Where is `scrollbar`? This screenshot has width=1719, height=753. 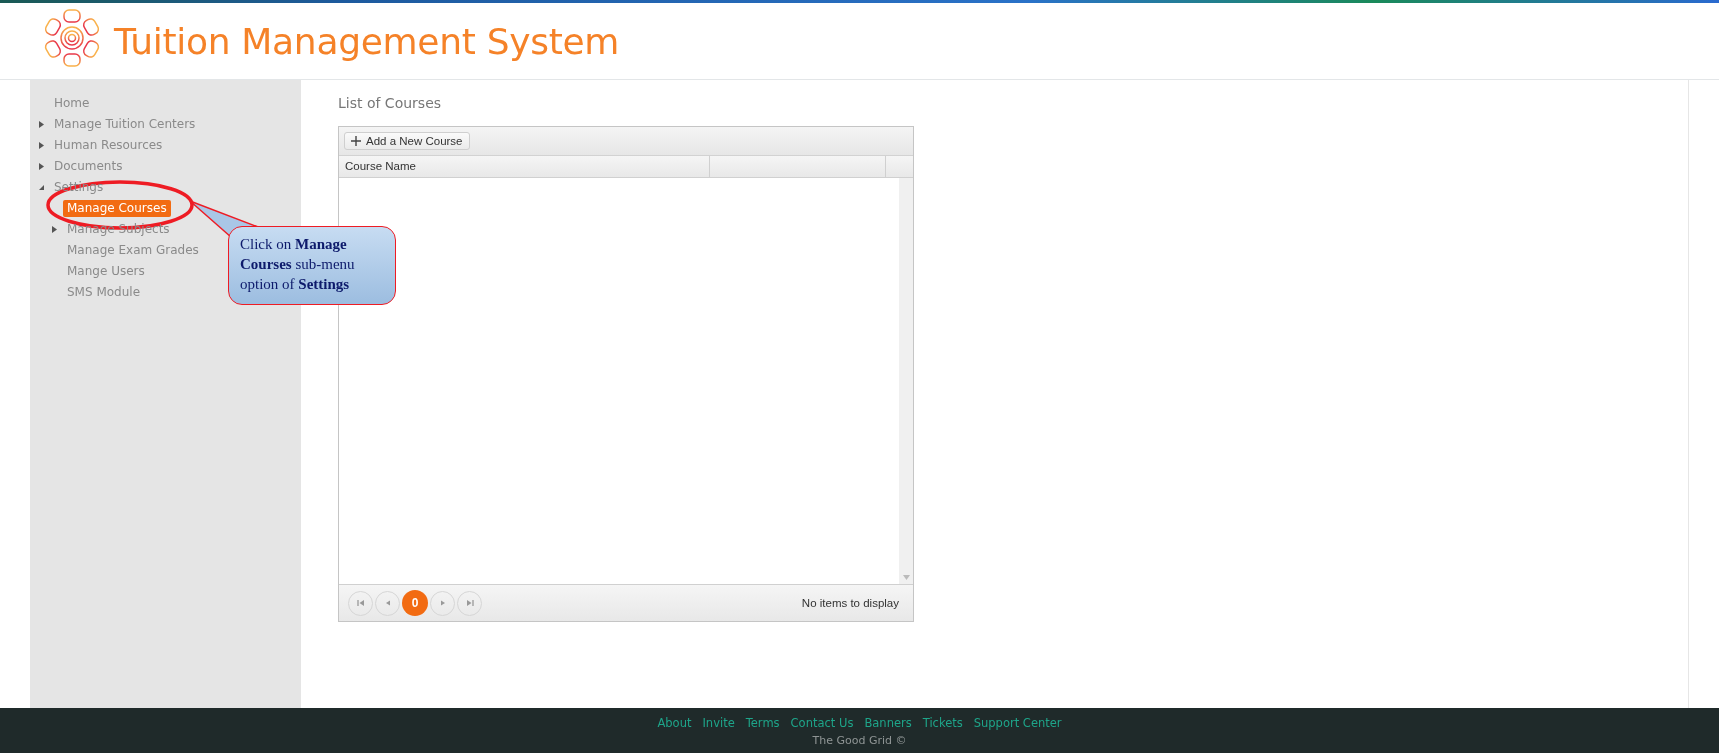
scrollbar is located at coordinates (906, 381).